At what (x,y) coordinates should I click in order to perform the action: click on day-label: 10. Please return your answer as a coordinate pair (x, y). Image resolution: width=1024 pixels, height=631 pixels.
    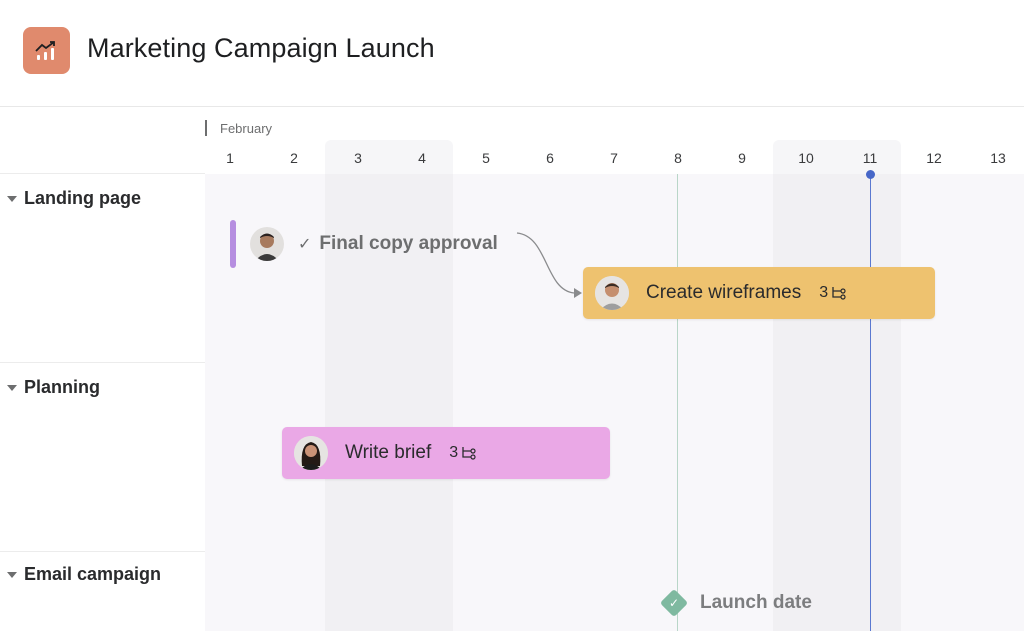
    Looking at the image, I should click on (806, 158).